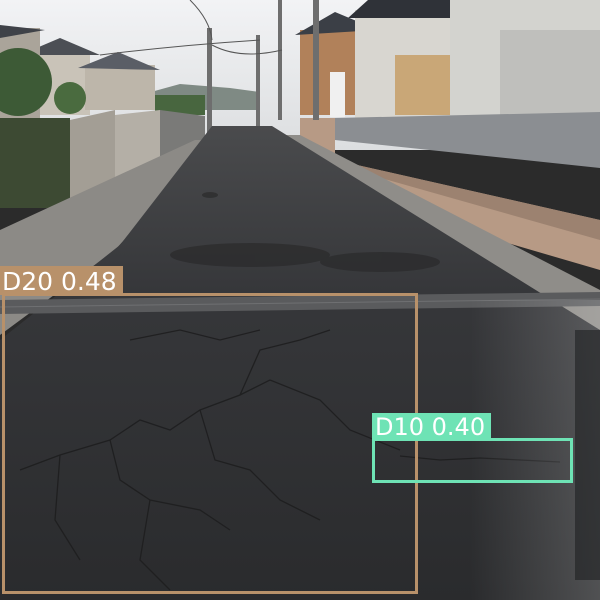 Image resolution: width=600 pixels, height=600 pixels. Describe the element at coordinates (61, 280) in the screenshot. I see `detection-label-d20: D20 0.48` at that location.